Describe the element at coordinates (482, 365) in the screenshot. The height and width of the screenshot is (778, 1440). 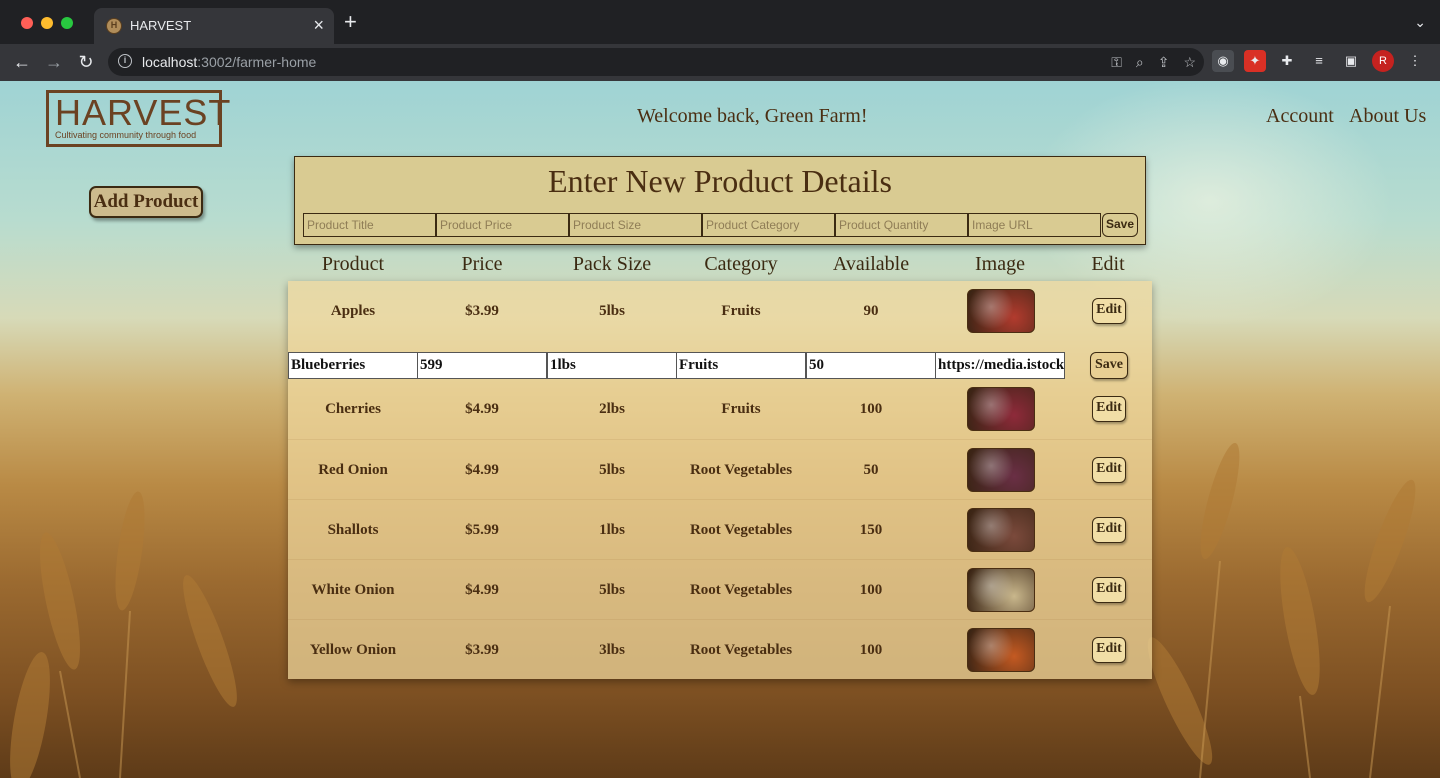
I see `edit-product-price-input` at that location.